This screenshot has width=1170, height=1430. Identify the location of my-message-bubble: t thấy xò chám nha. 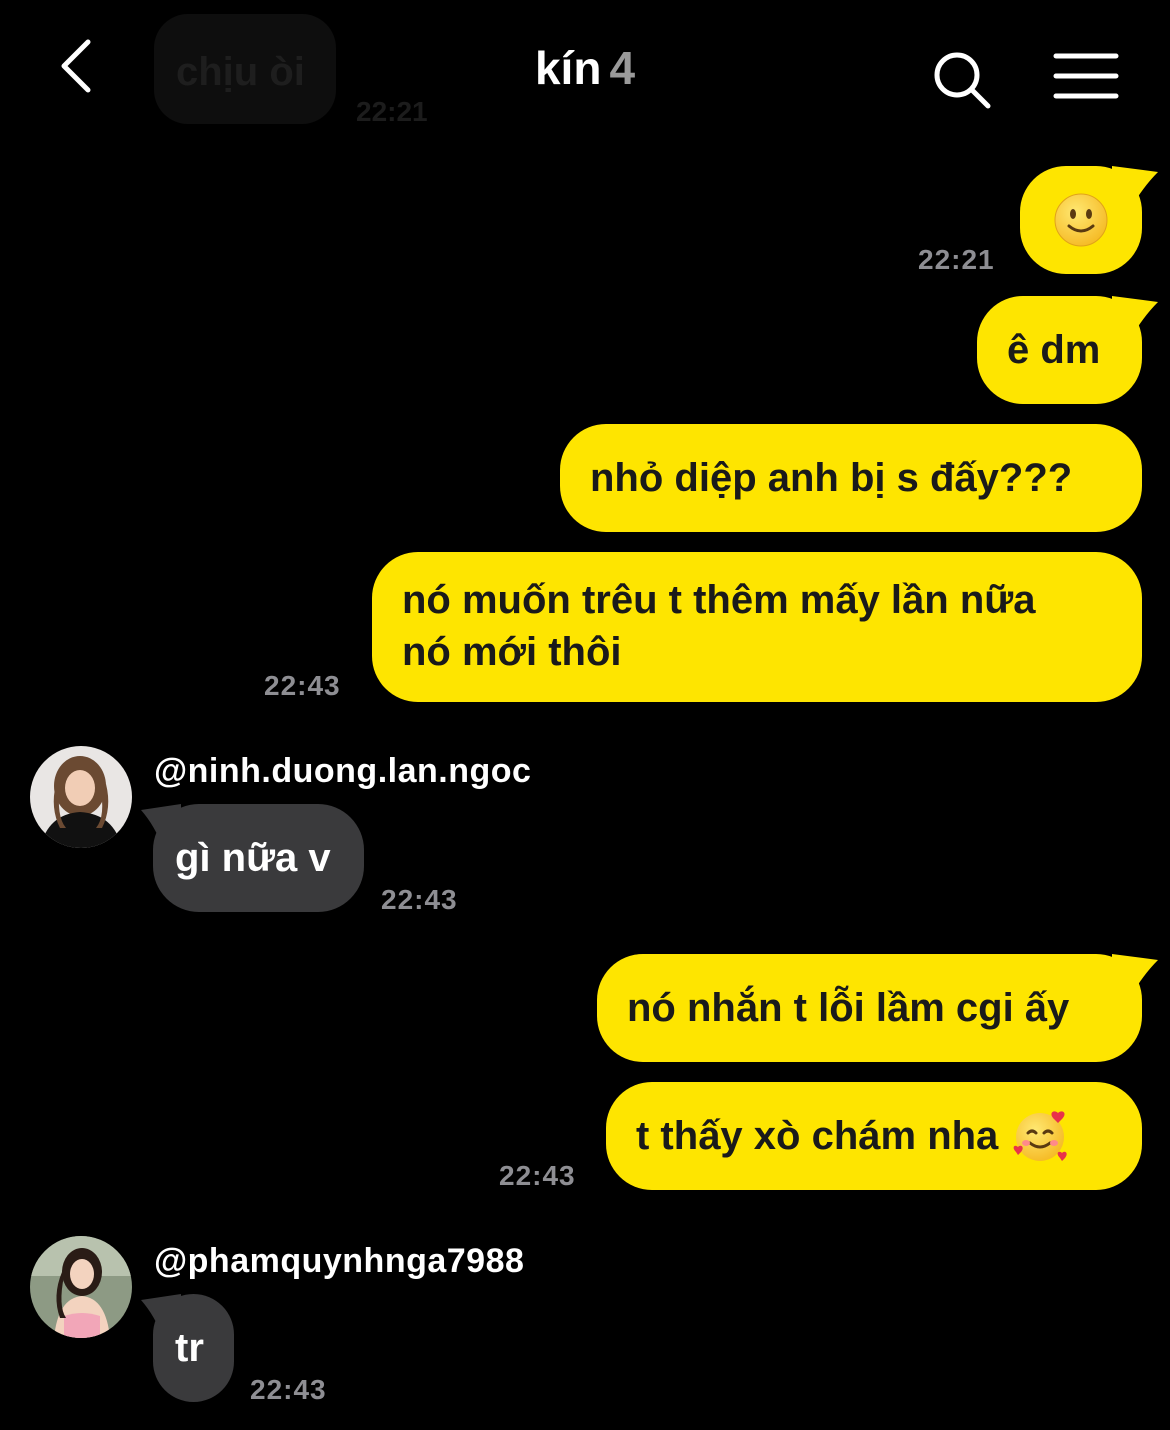
(874, 1136).